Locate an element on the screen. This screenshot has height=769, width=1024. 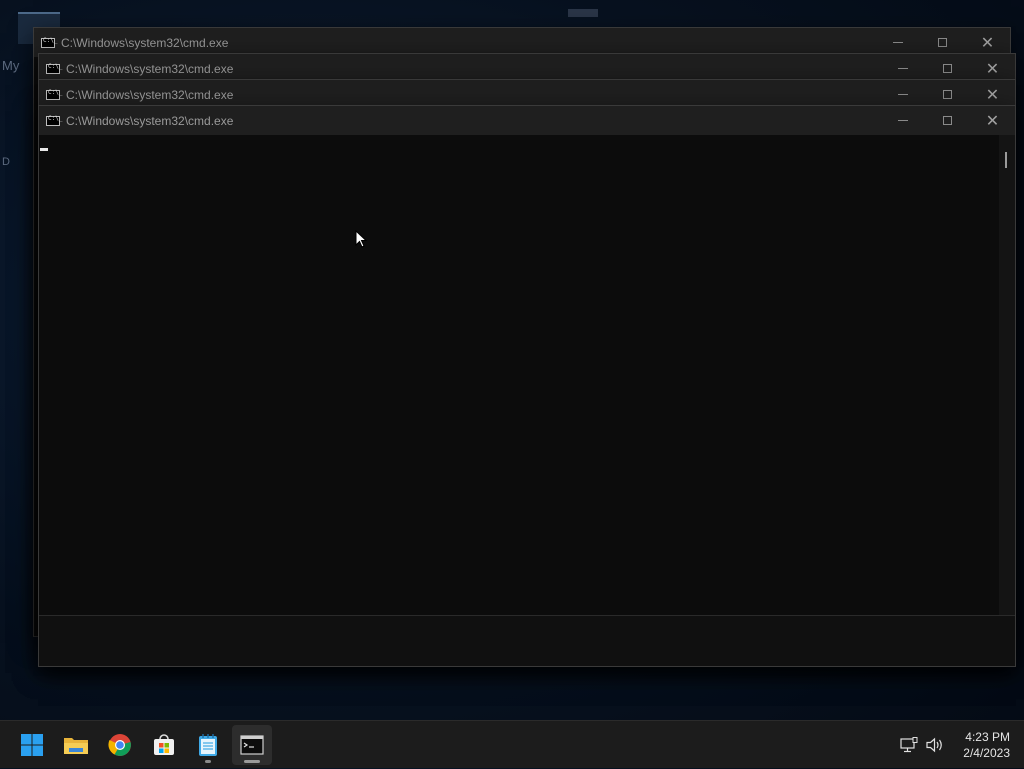
microsoft-store-button is located at coordinates (164, 745).